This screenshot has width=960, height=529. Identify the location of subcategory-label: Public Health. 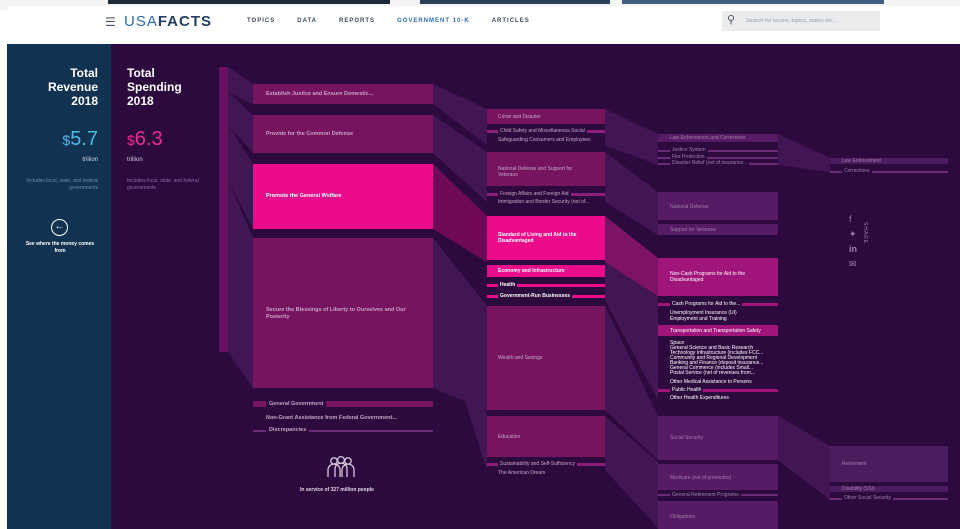
(687, 390).